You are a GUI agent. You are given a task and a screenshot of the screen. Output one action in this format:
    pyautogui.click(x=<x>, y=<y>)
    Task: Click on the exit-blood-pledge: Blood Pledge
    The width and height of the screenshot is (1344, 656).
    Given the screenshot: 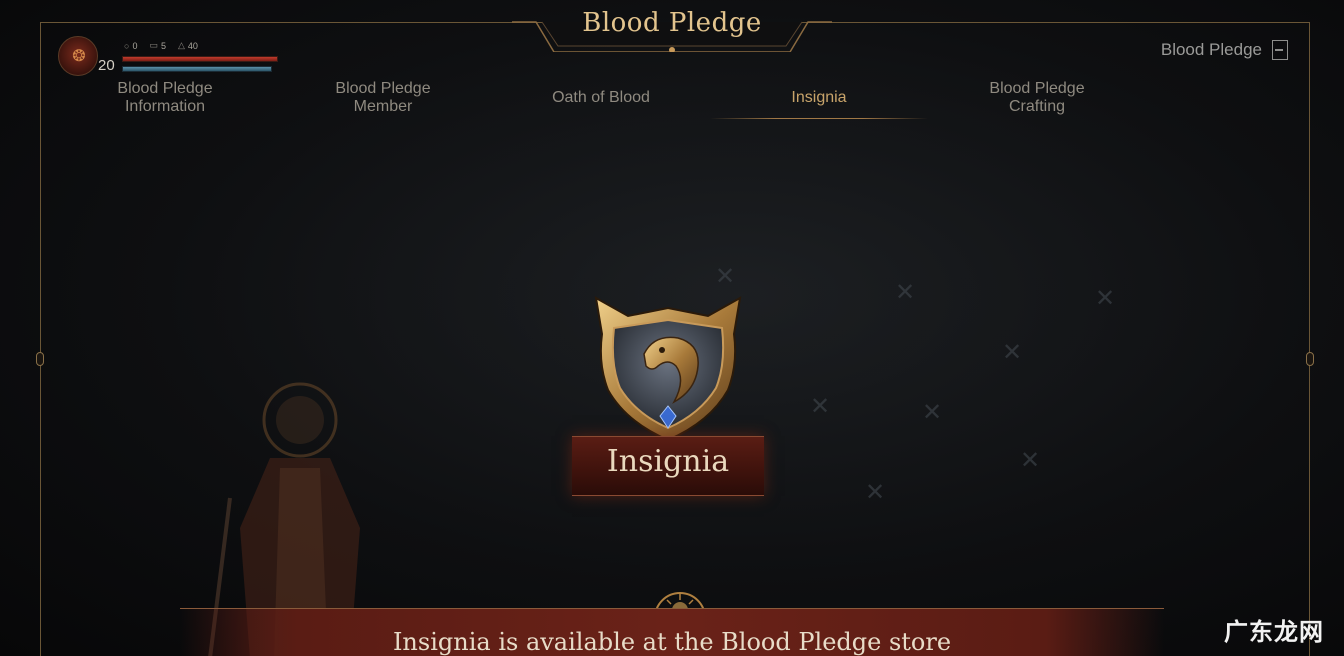 What is the action you would take?
    pyautogui.click(x=1224, y=50)
    